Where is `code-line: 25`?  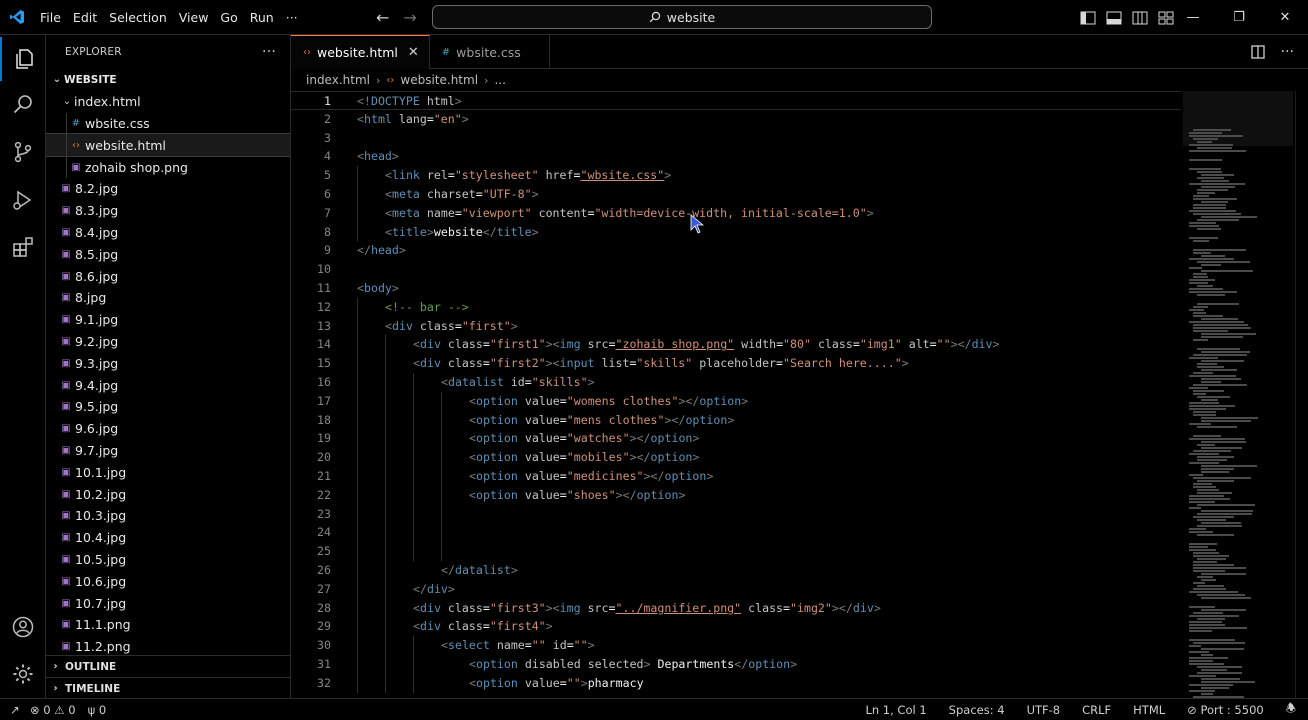
code-line: 25 is located at coordinates (736, 551).